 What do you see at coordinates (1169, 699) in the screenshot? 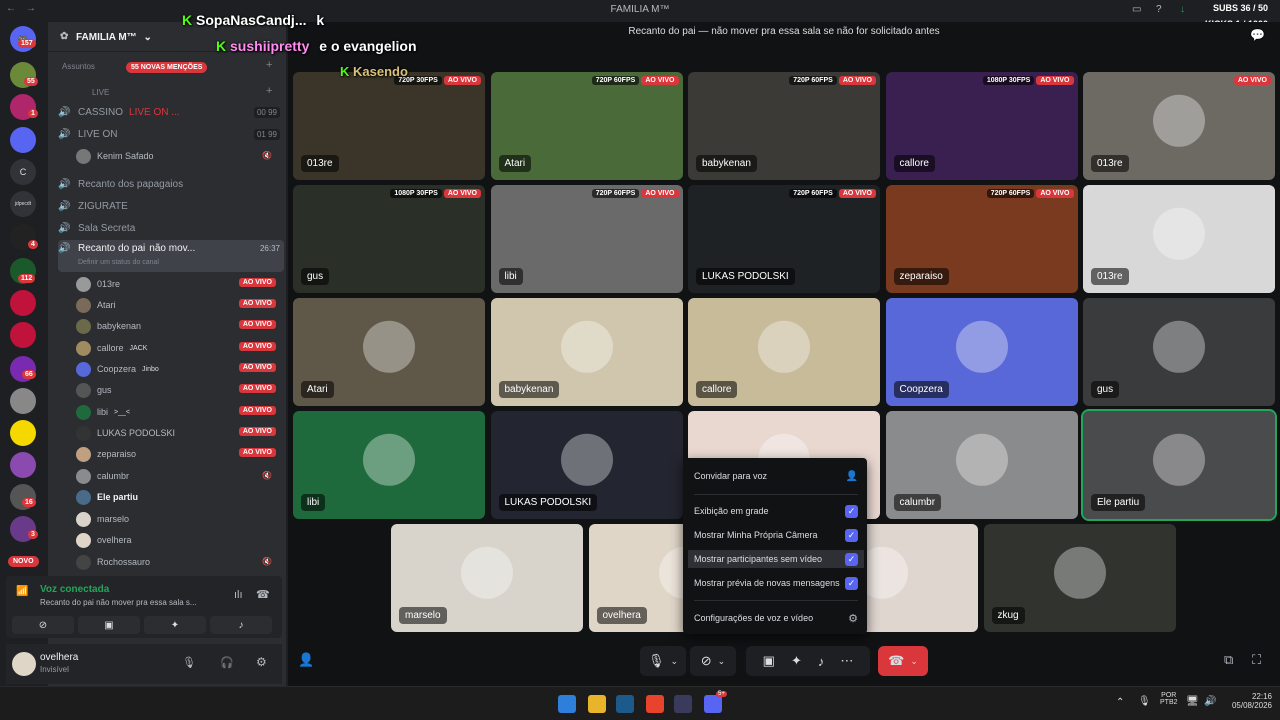
I see `input-language: POR PTB2` at bounding box center [1169, 699].